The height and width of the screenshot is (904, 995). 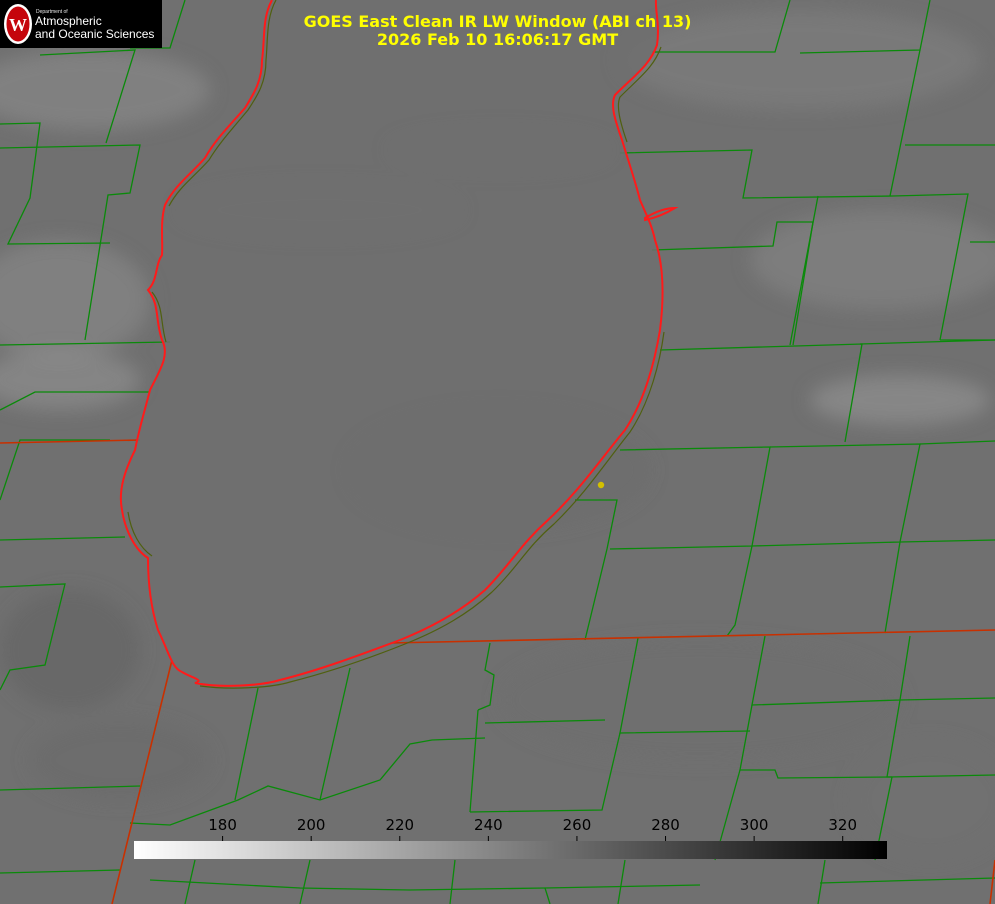 I want to click on colorbar-tick-label: 300, so click(x=754, y=825).